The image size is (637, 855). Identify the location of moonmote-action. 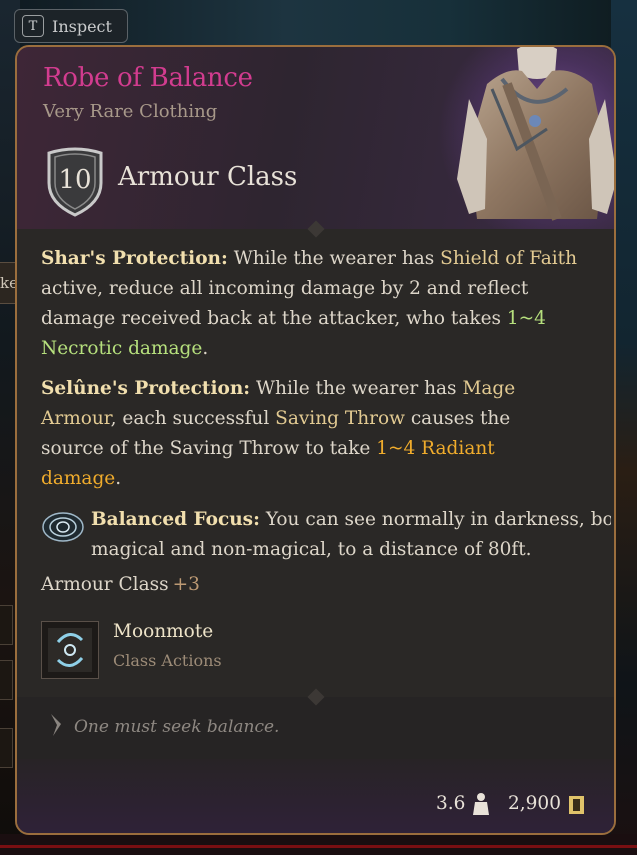
(70, 650).